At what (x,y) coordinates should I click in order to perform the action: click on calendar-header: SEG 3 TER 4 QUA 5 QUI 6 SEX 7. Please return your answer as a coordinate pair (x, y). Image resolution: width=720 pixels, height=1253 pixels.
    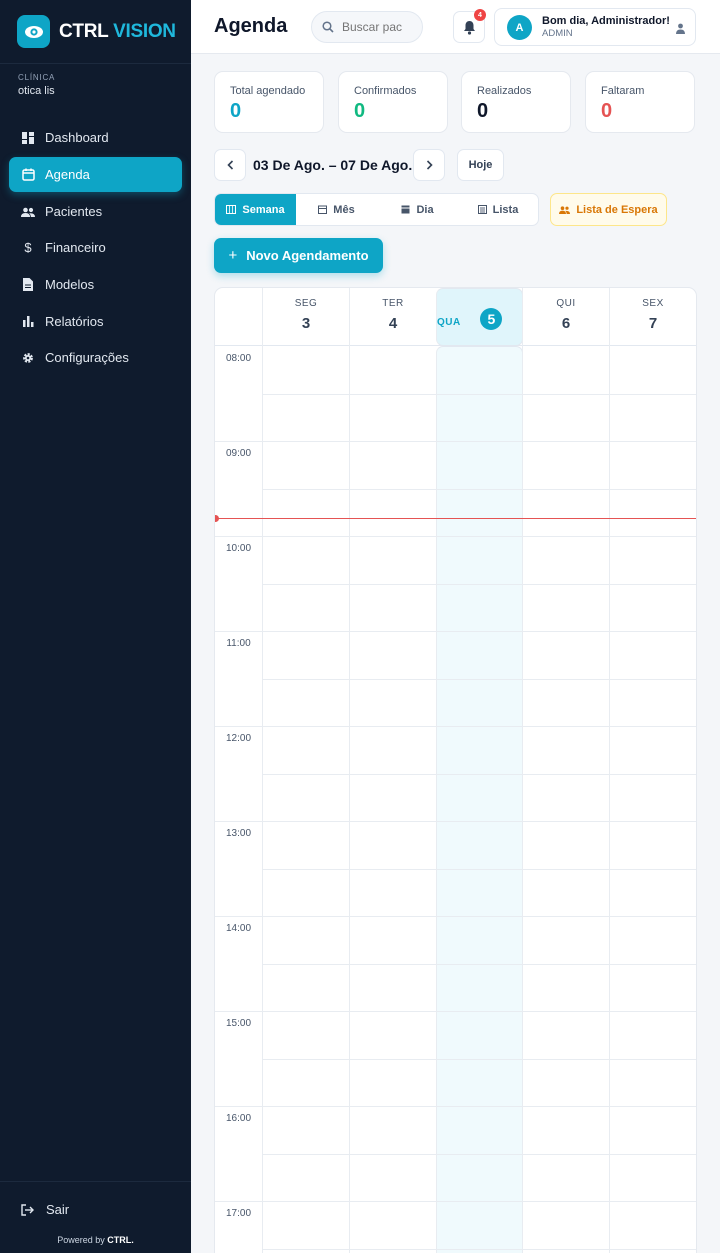
    Looking at the image, I should click on (455, 317).